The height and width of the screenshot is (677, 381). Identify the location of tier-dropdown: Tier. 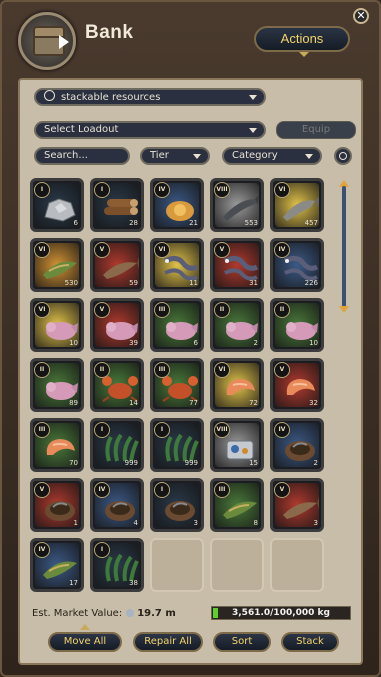
(175, 156).